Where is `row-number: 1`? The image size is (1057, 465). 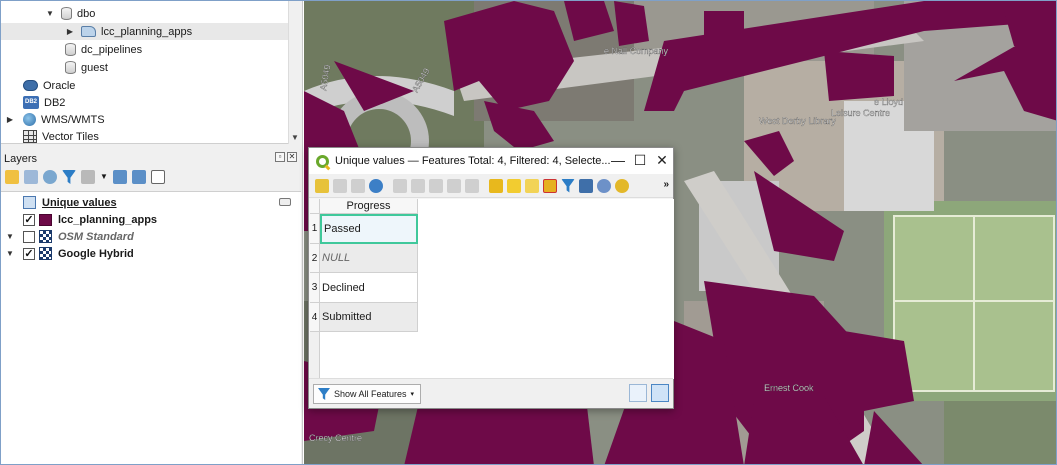 row-number: 1 is located at coordinates (315, 229).